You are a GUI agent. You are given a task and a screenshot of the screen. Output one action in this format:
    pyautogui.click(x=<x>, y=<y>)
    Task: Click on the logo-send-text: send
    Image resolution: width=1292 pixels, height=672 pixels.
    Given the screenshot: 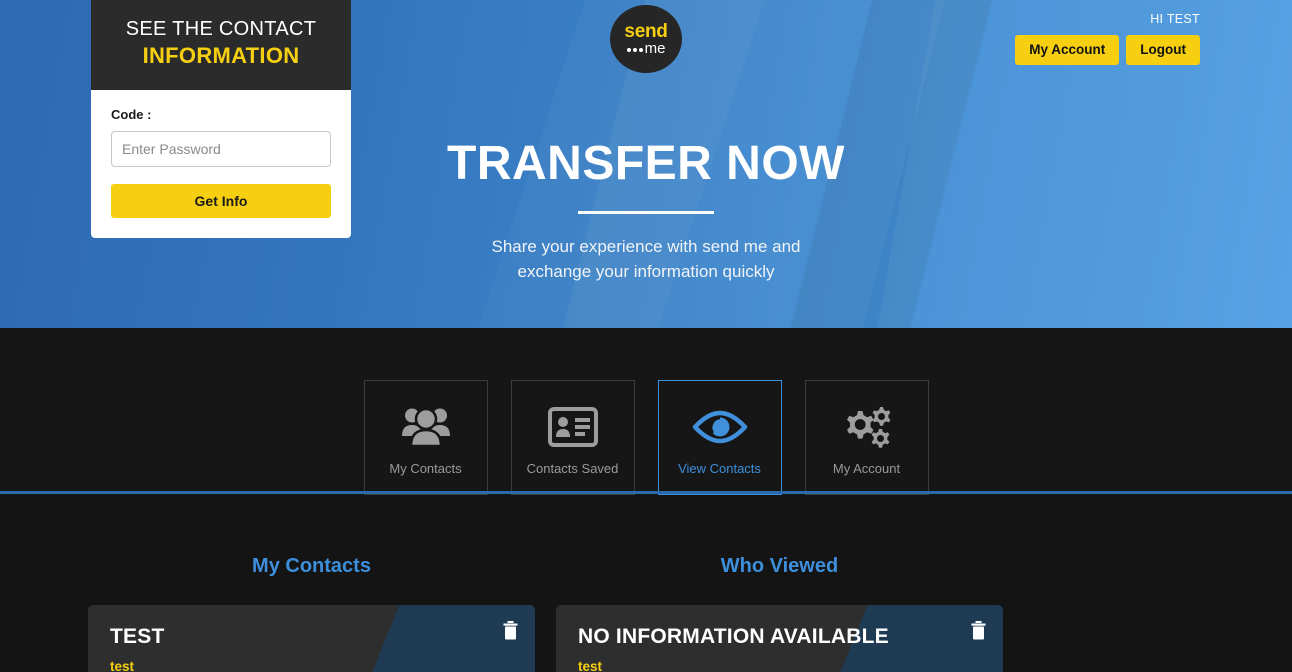 What is the action you would take?
    pyautogui.click(x=646, y=31)
    